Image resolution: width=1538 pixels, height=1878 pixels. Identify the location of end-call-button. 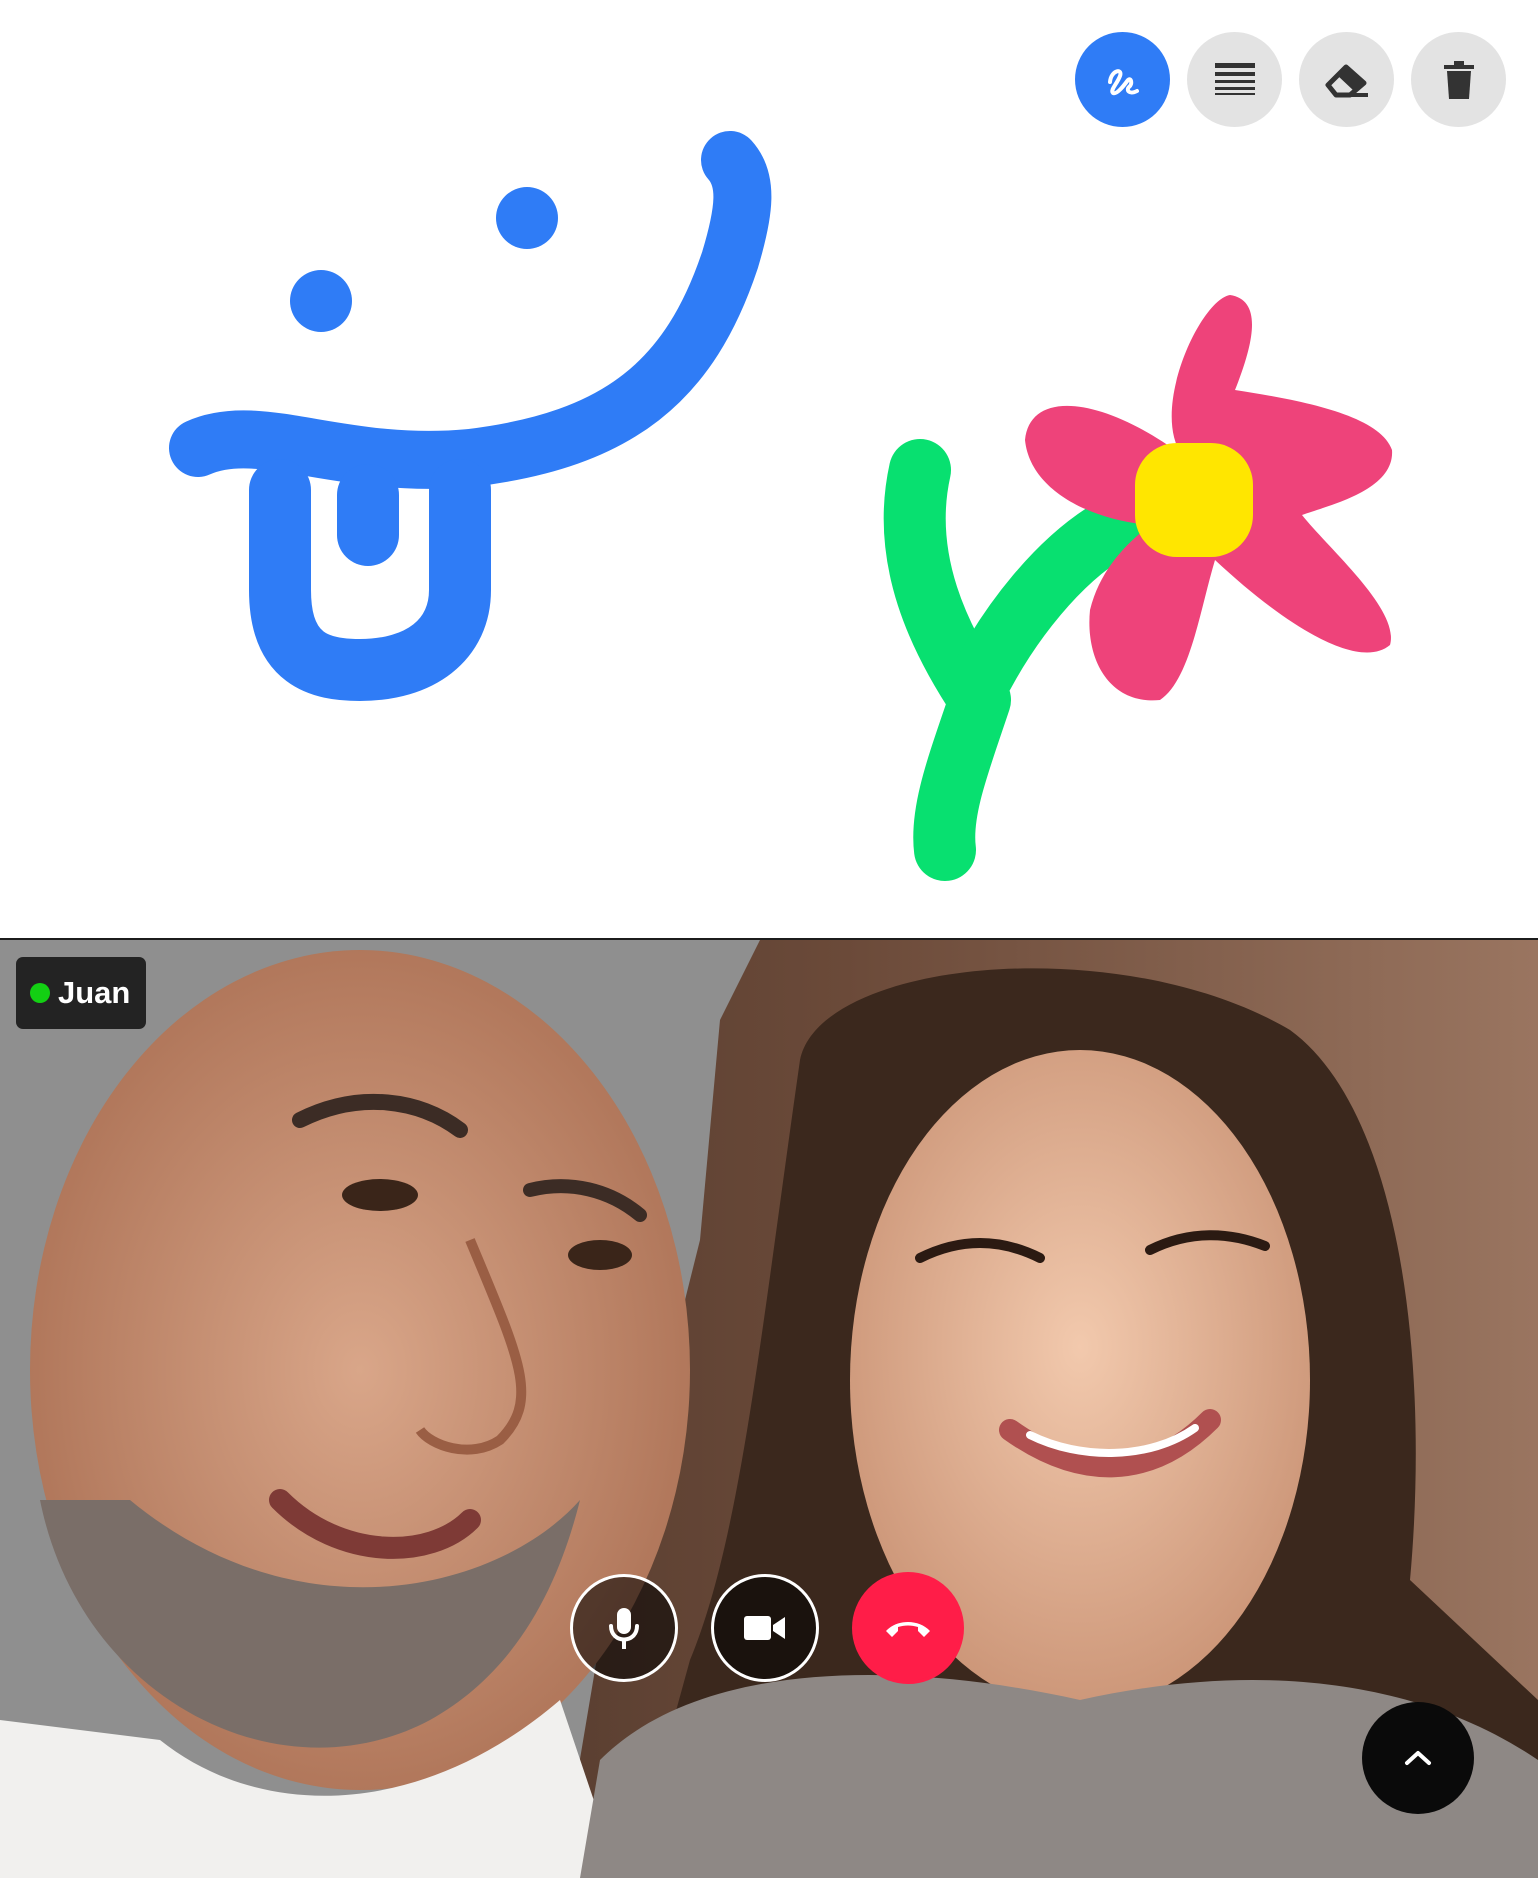
(908, 1628).